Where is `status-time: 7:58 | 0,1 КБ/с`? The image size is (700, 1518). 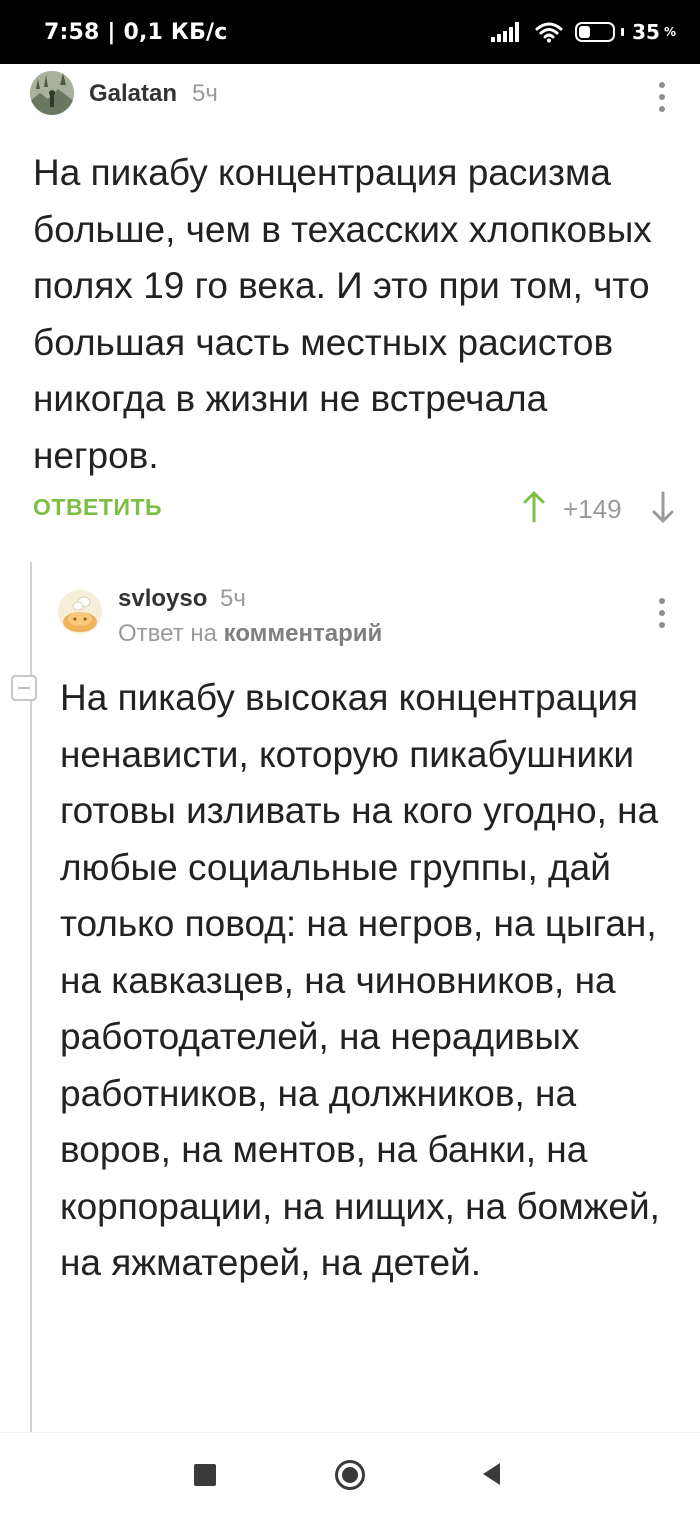
status-time: 7:58 | 0,1 КБ/с is located at coordinates (136, 32).